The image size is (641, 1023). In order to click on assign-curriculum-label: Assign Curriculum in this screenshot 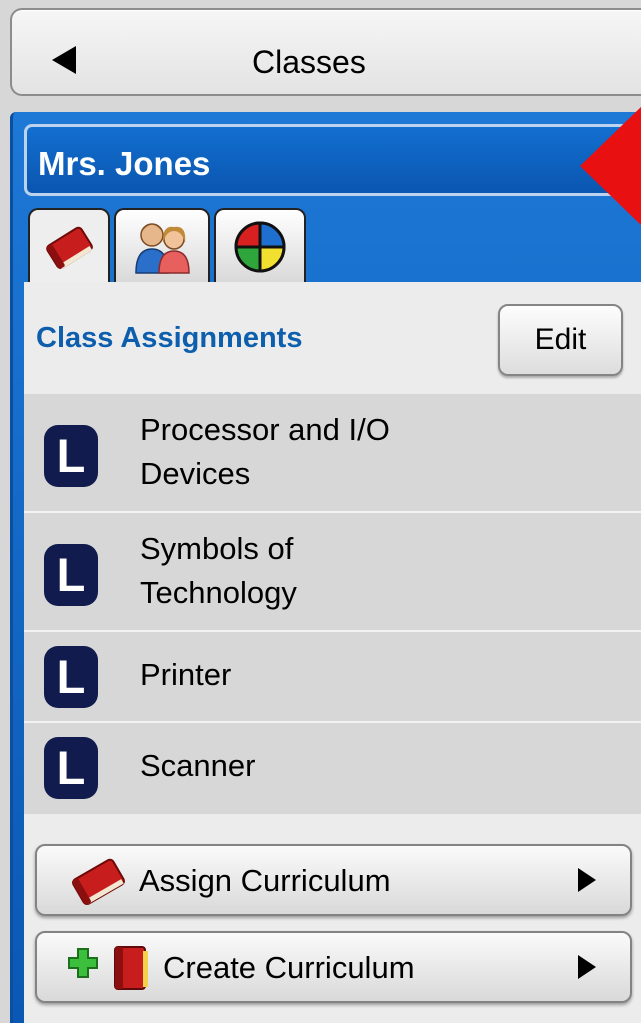, I will do `click(265, 880)`.